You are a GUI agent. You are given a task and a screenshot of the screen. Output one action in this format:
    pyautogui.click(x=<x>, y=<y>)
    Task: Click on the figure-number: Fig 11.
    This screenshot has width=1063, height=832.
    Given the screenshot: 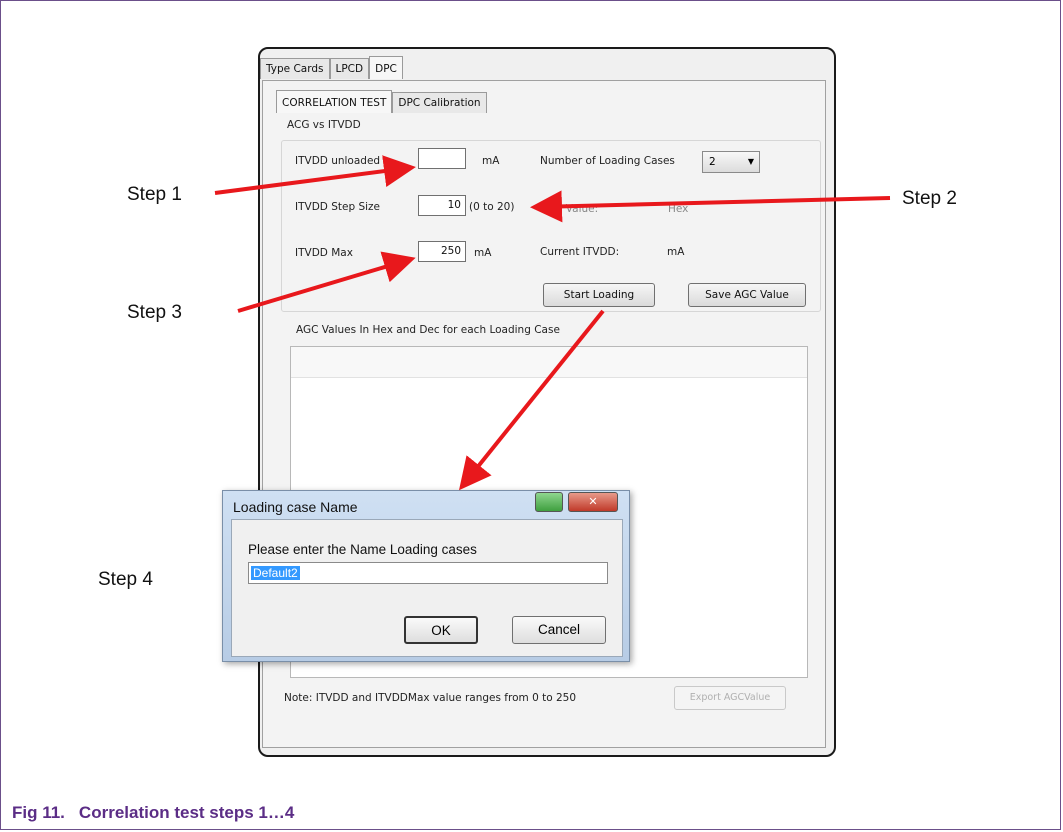 What is the action you would take?
    pyautogui.click(x=38, y=812)
    